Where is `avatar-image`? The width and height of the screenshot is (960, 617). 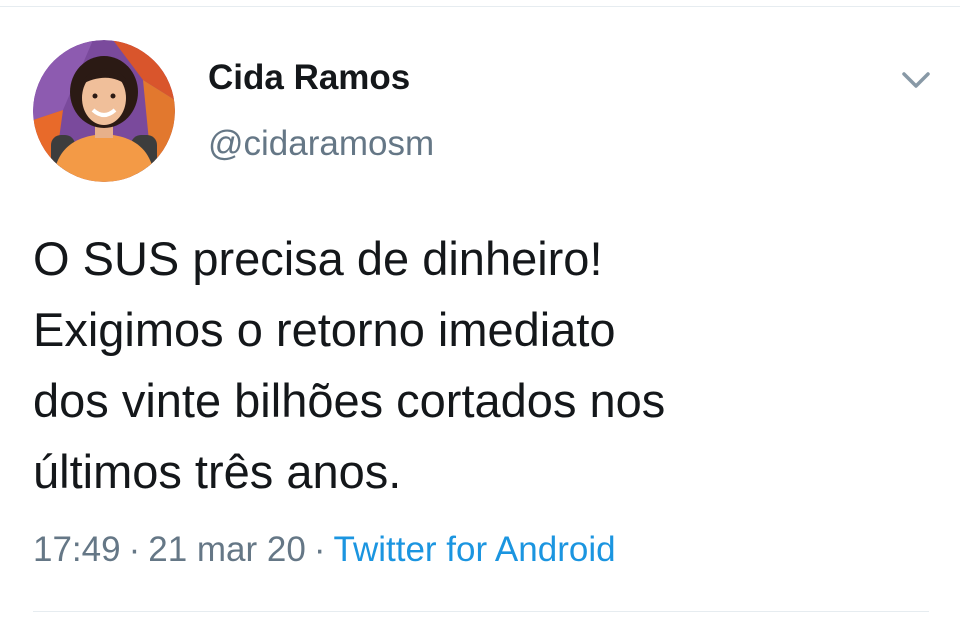 avatar-image is located at coordinates (104, 111).